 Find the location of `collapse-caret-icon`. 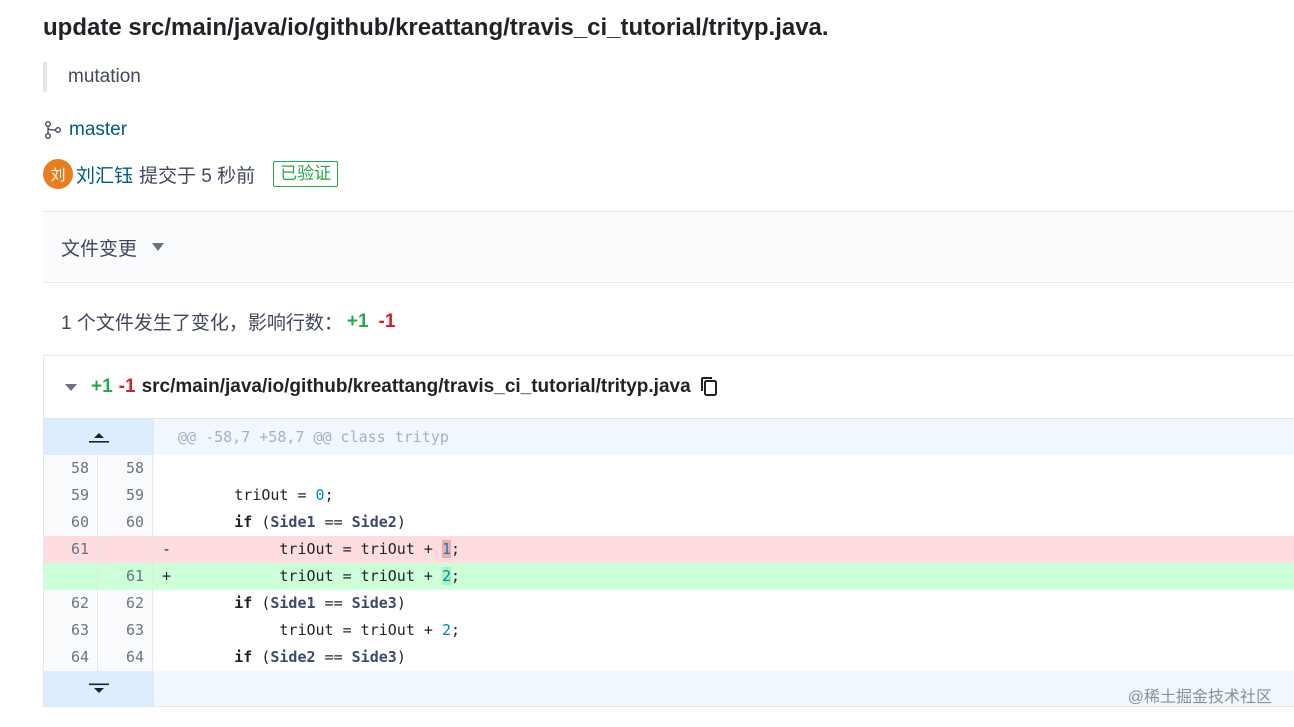

collapse-caret-icon is located at coordinates (71, 387).